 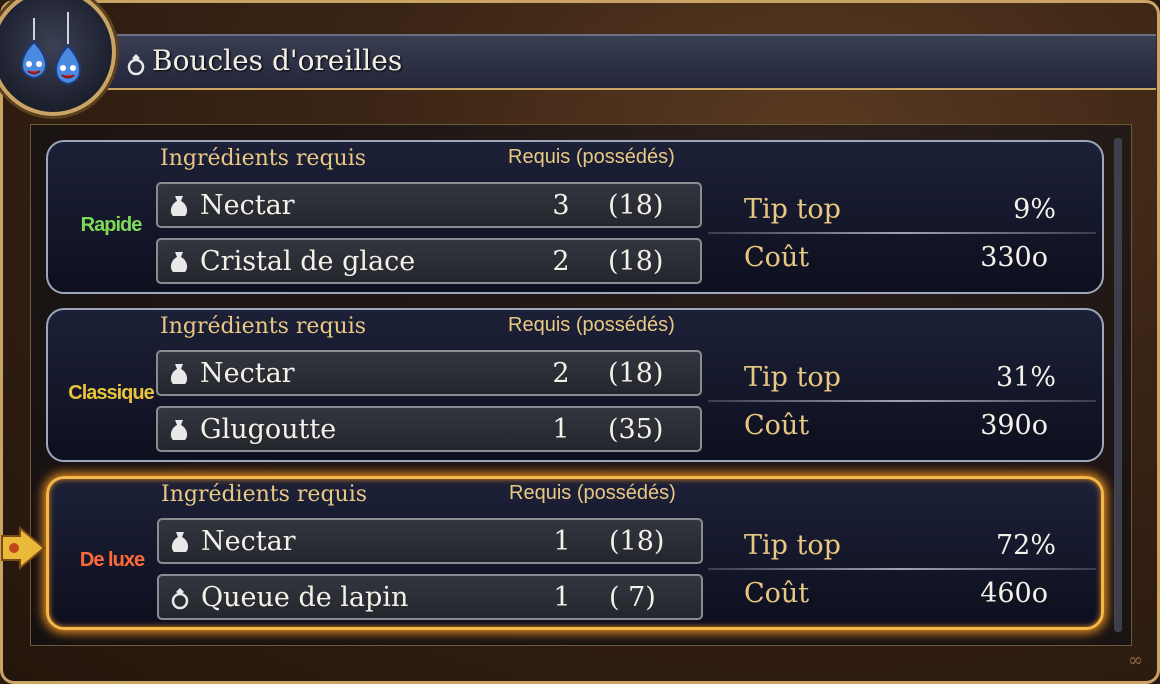 What do you see at coordinates (429, 429) in the screenshot?
I see `ingredient-row: Glugoutte 1 (35)` at bounding box center [429, 429].